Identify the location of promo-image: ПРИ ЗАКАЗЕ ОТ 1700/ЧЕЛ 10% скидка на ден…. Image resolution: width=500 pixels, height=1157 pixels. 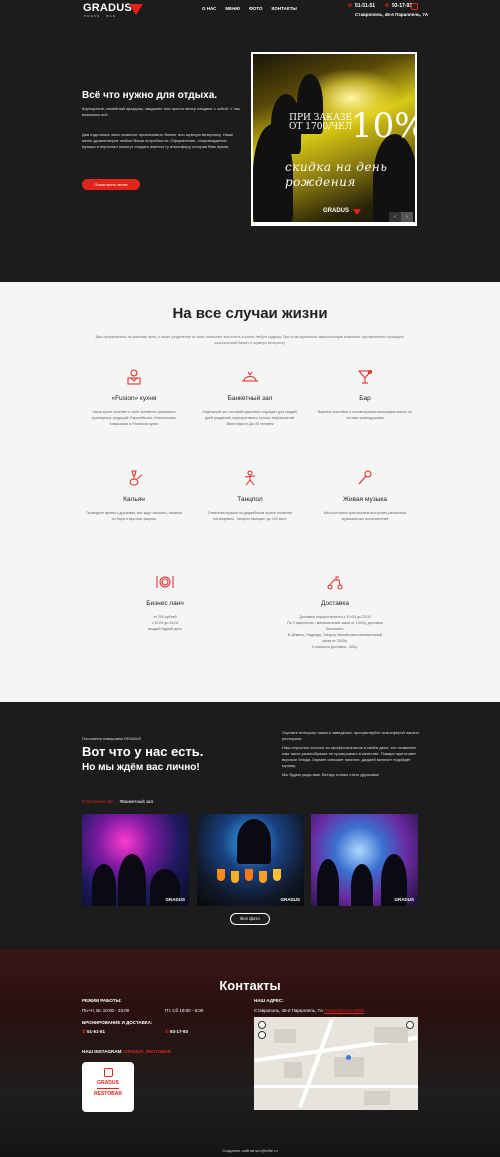
(334, 138).